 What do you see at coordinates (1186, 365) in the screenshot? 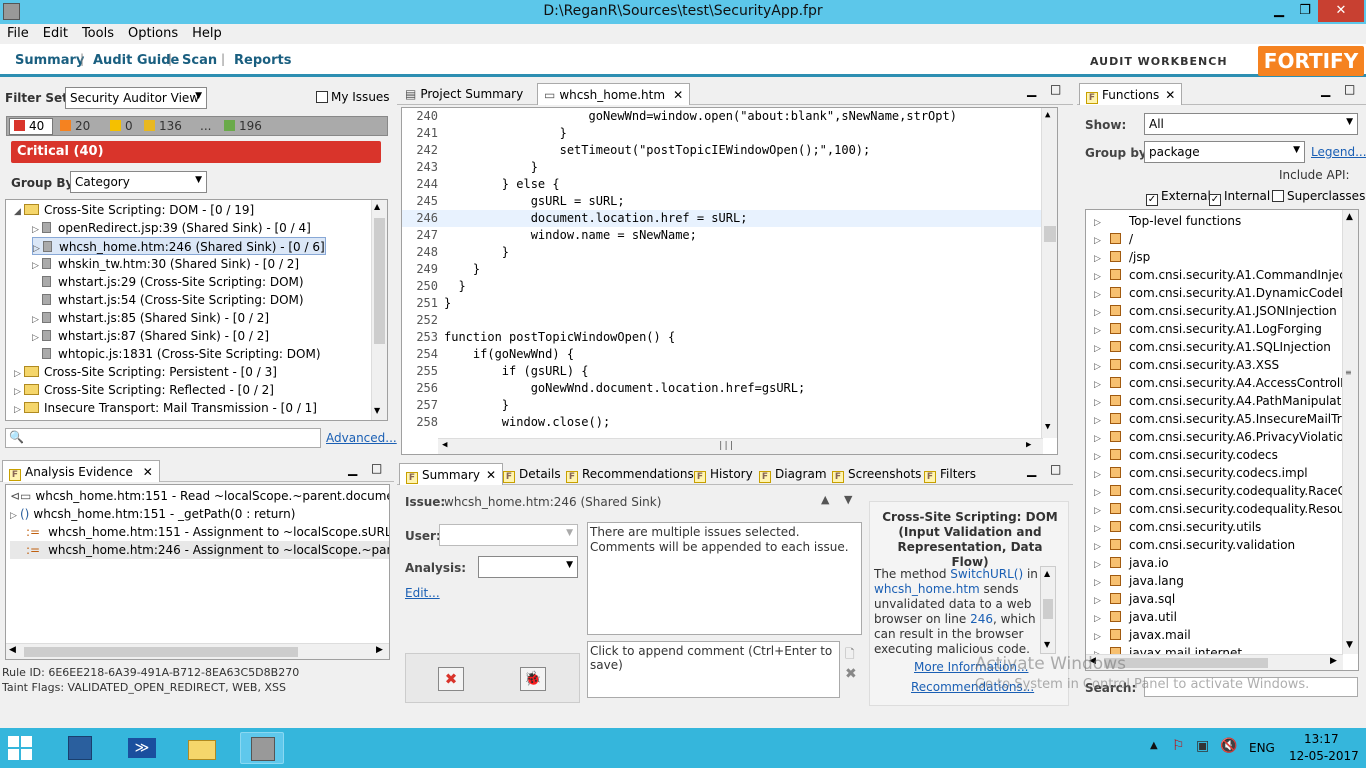
I see `function-package-item: ▷ com.cnsi.security.A3.XSS` at bounding box center [1186, 365].